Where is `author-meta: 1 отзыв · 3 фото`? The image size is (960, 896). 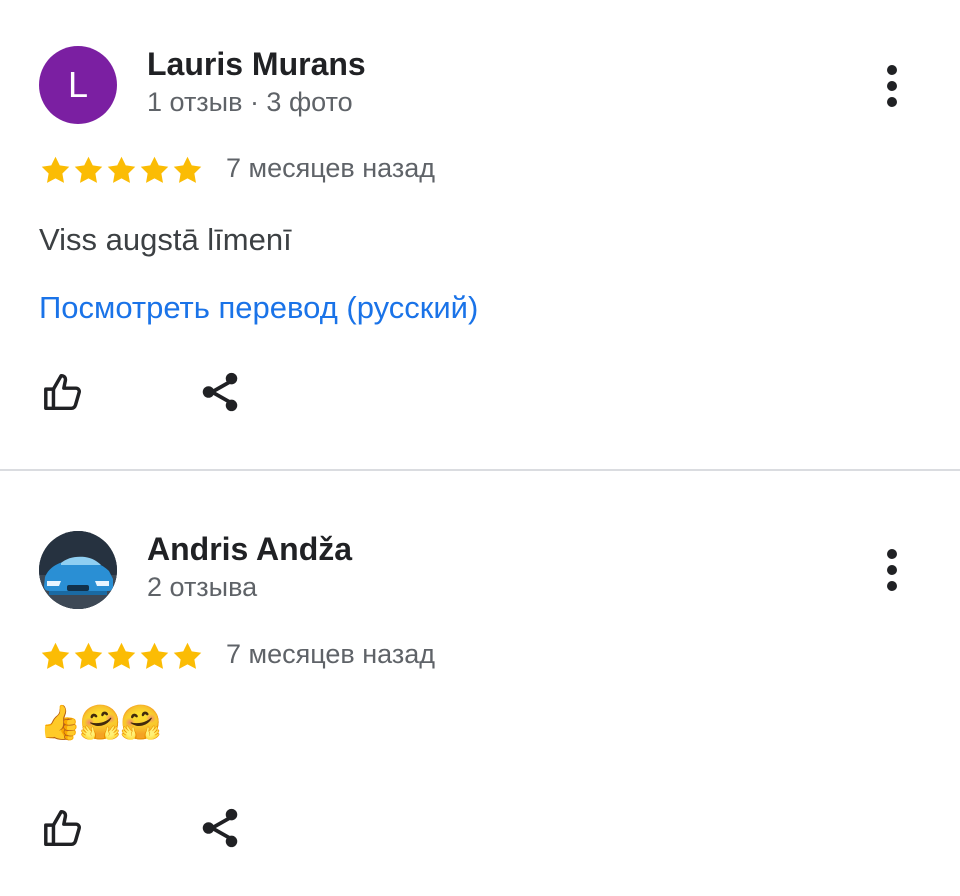
author-meta: 1 отзыв · 3 фото is located at coordinates (250, 102).